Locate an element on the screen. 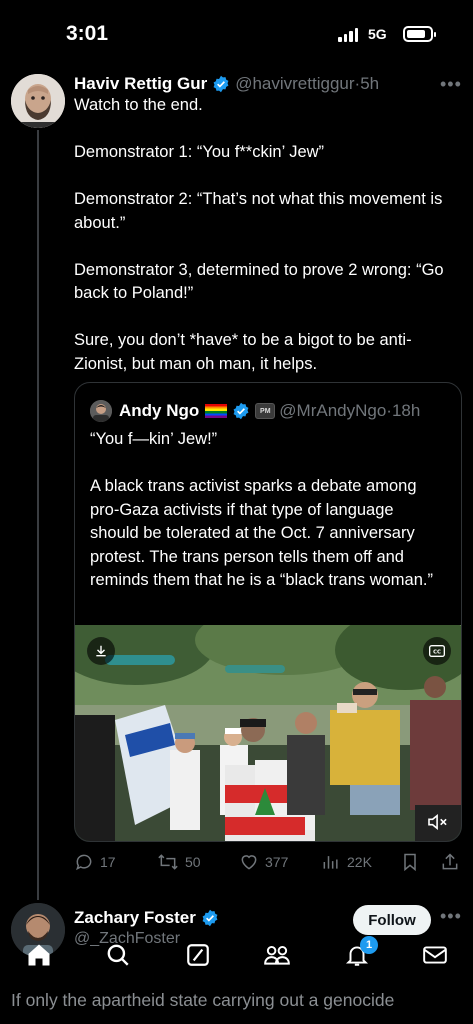  quoted-author-avatar is located at coordinates (101, 411).